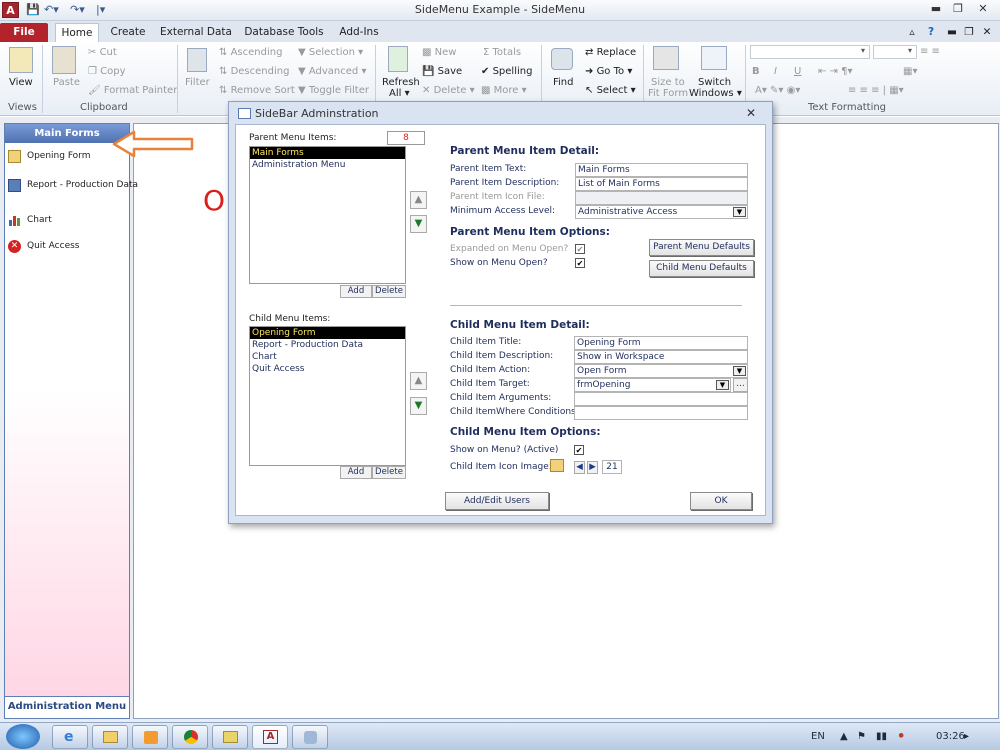 The width and height of the screenshot is (1000, 750). What do you see at coordinates (910, 71) in the screenshot?
I see `gridlines-icon: ▦▾` at bounding box center [910, 71].